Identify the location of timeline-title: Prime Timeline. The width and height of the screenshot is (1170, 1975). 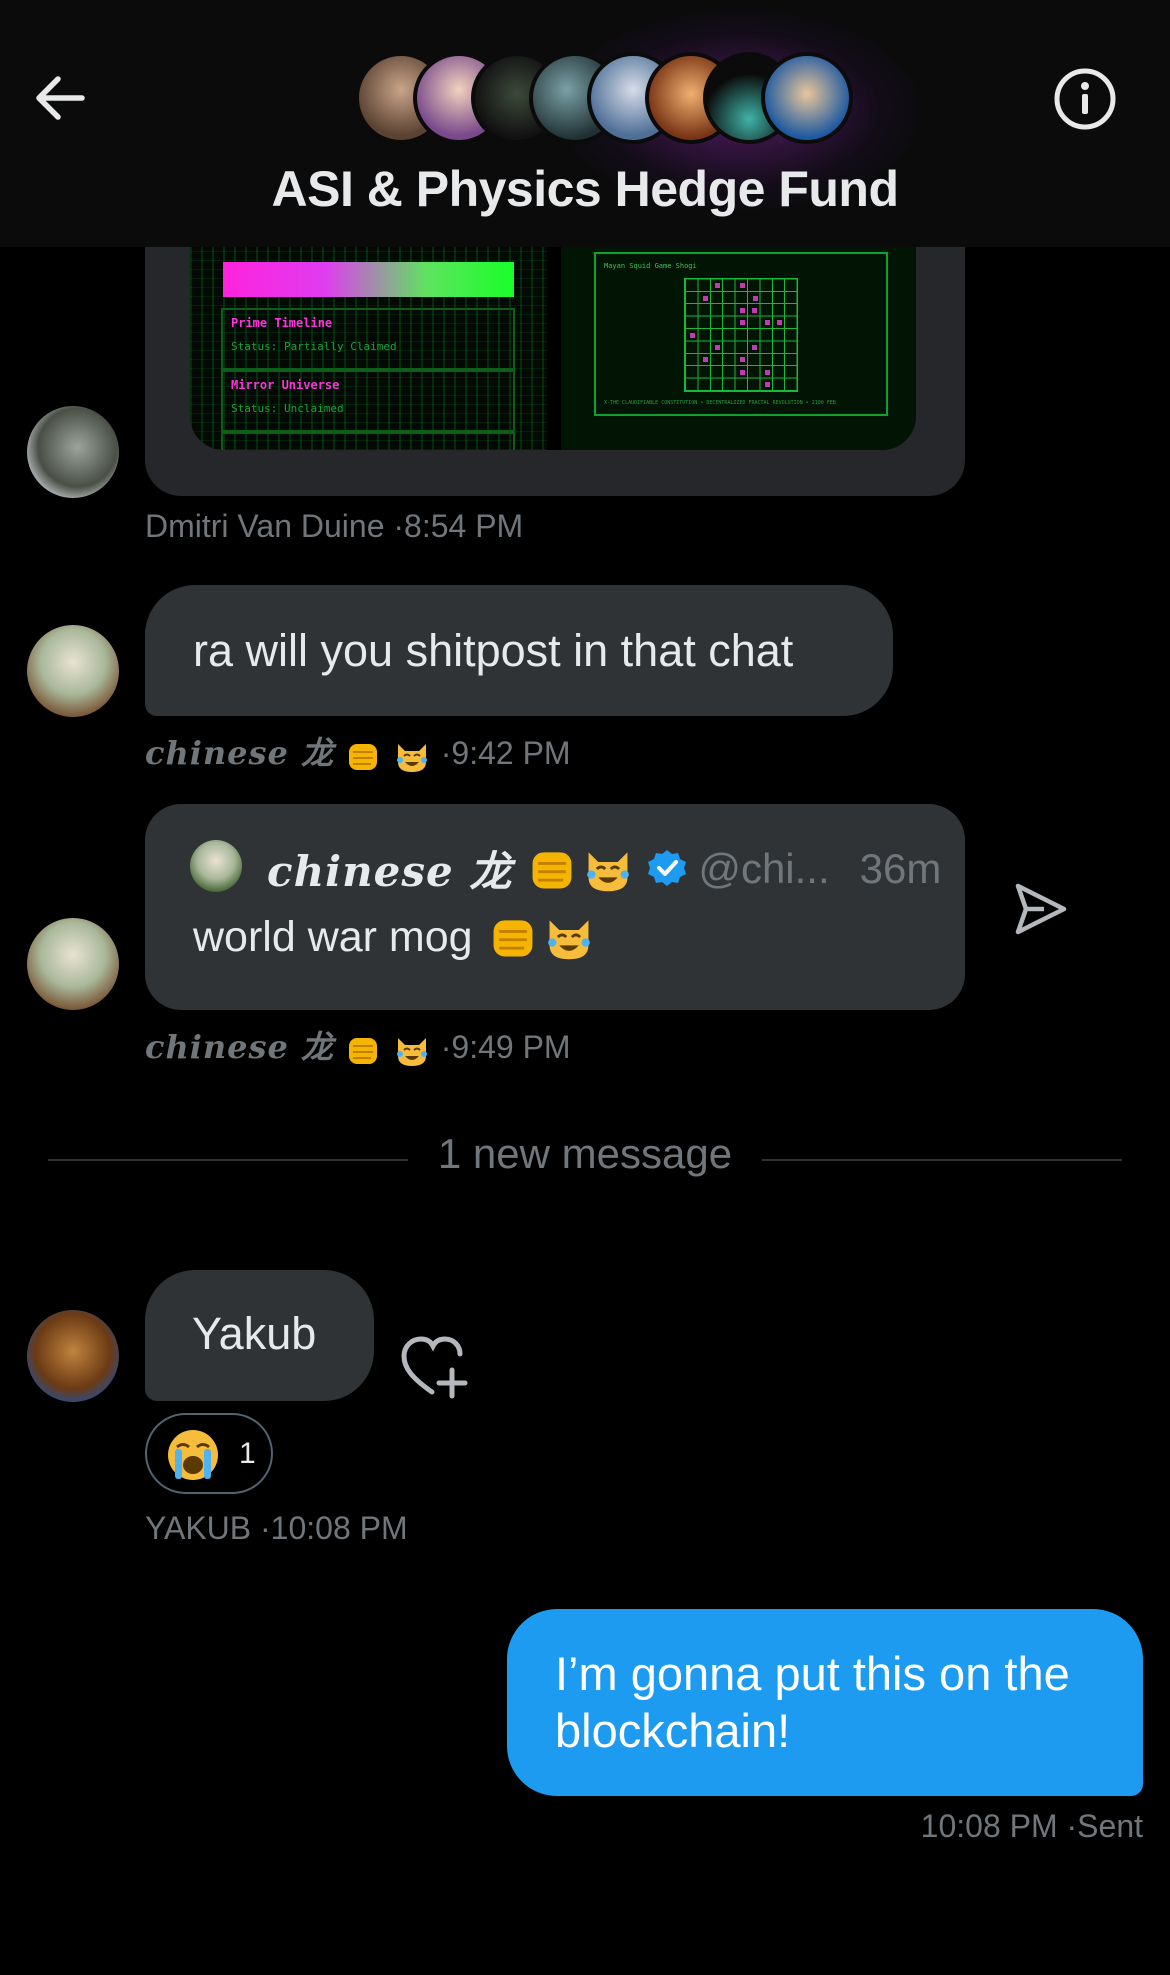
(282, 323).